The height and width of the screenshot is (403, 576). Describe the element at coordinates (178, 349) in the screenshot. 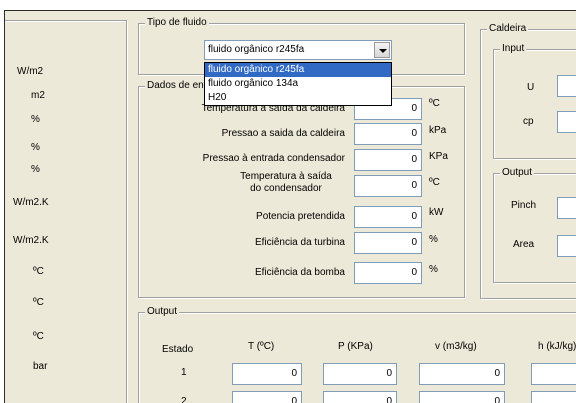

I see `output-header-estado: Estado` at that location.